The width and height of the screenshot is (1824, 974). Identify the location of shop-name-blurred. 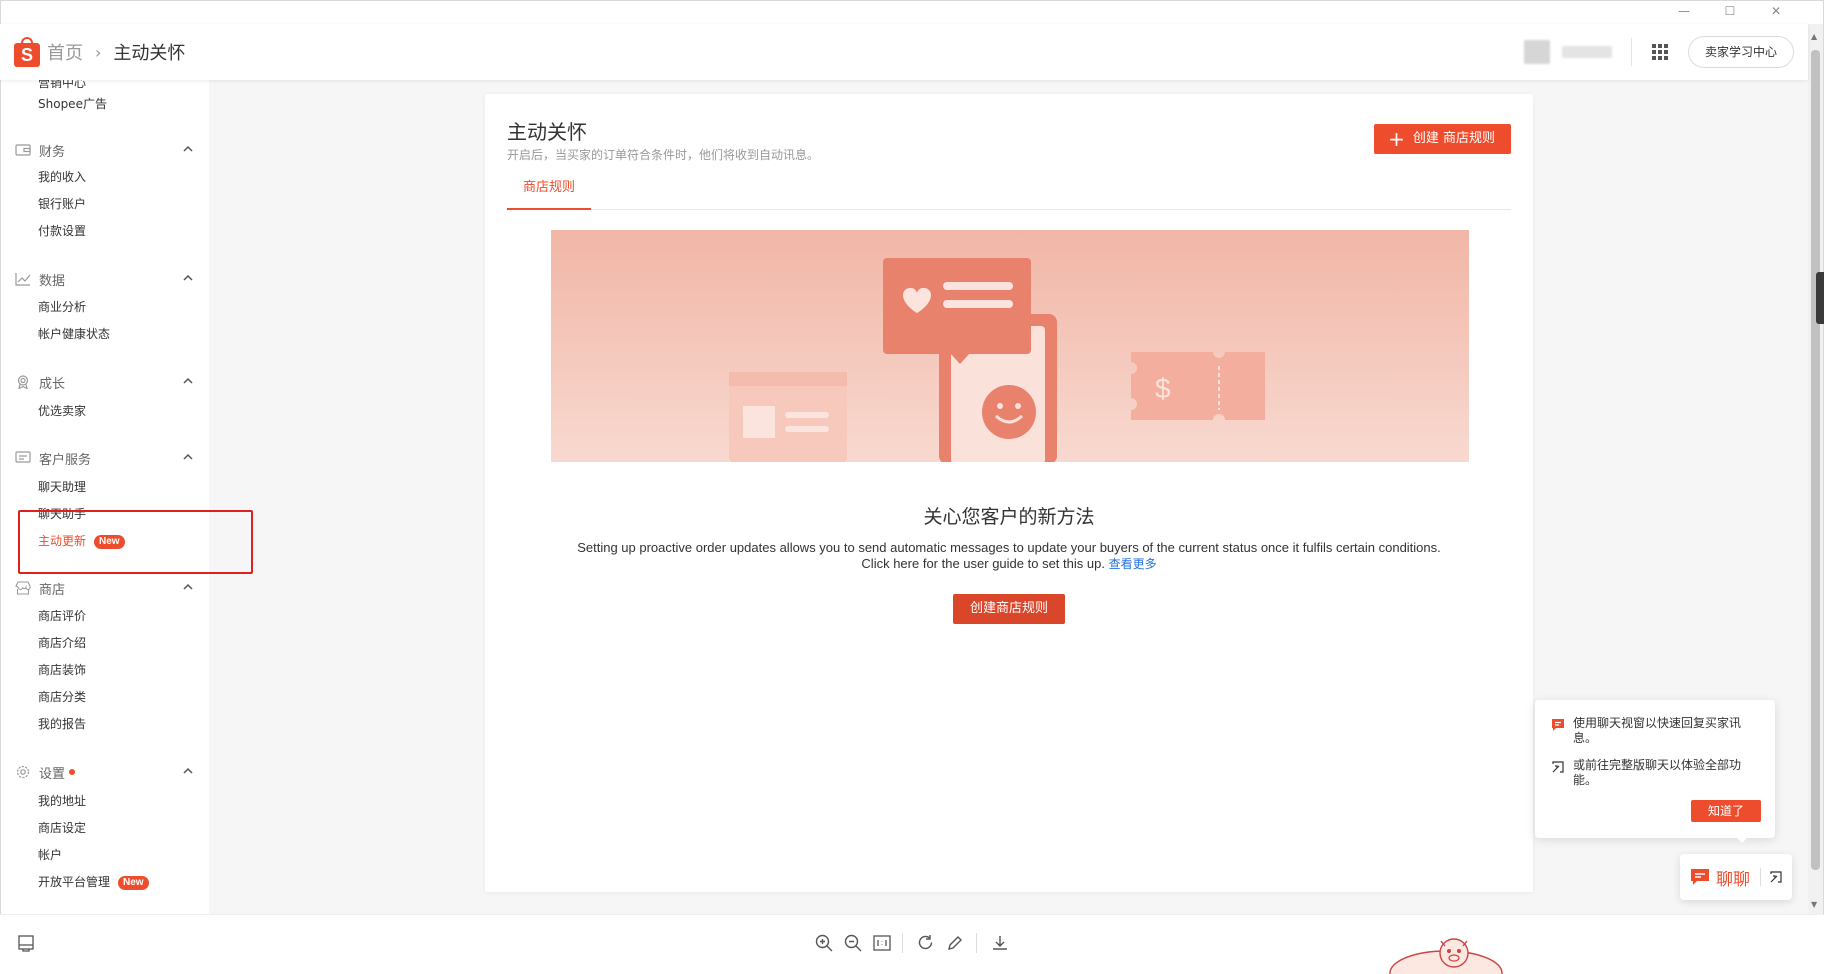
(1587, 52).